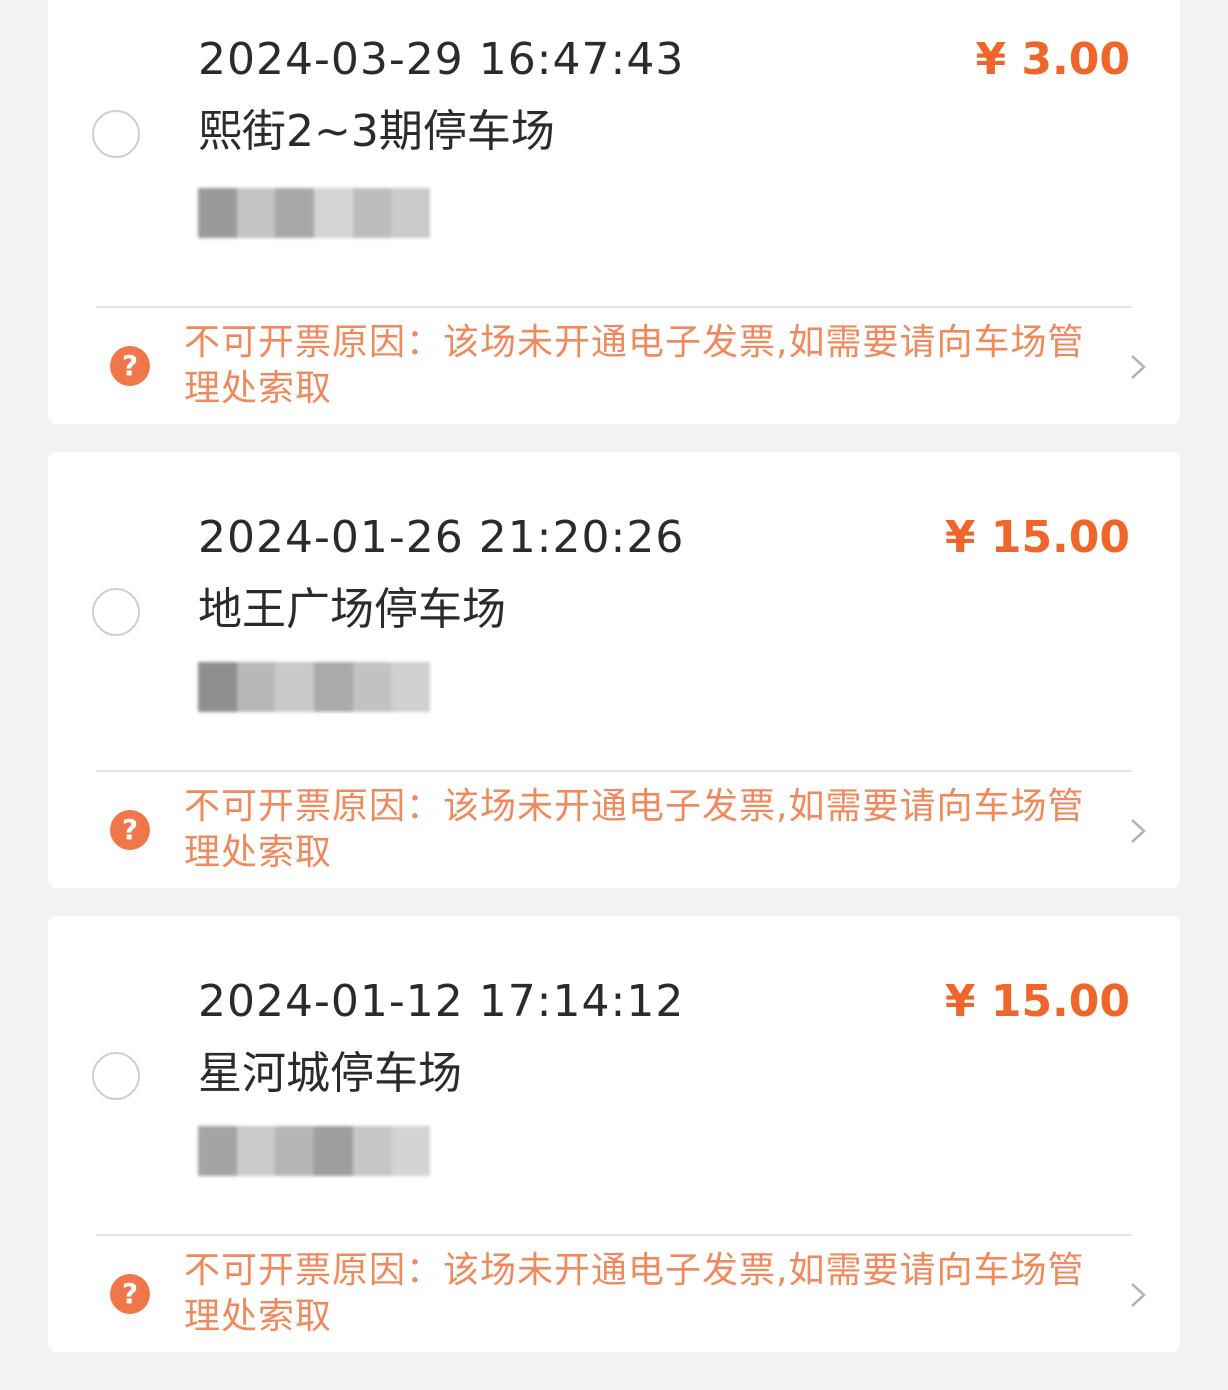  What do you see at coordinates (441, 1001) in the screenshot?
I see `record-datetime: 2024-01-12 17:14:12` at bounding box center [441, 1001].